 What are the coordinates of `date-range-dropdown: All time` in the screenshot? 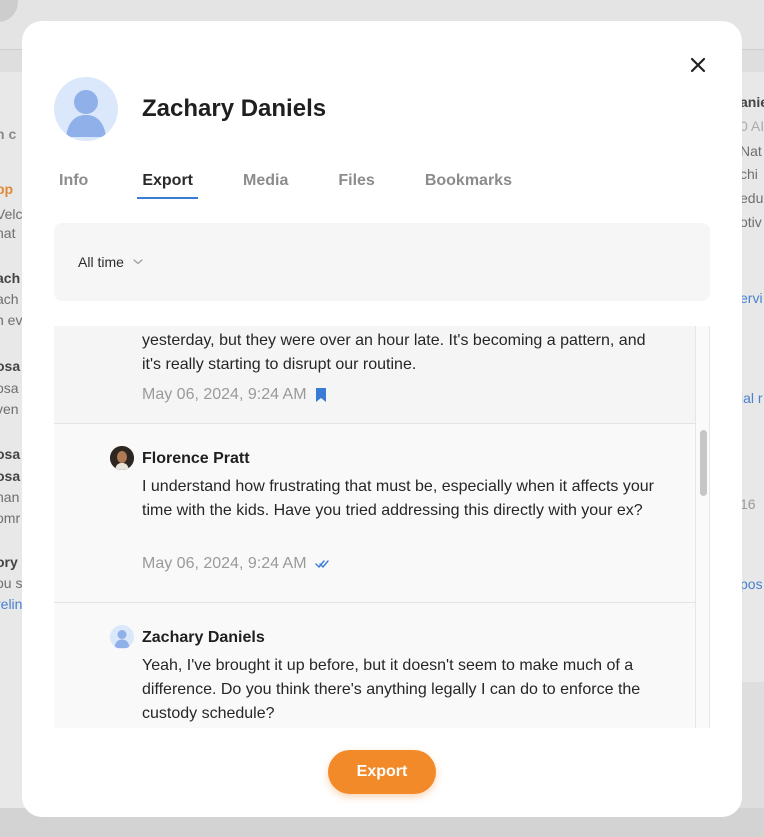 It's located at (111, 262).